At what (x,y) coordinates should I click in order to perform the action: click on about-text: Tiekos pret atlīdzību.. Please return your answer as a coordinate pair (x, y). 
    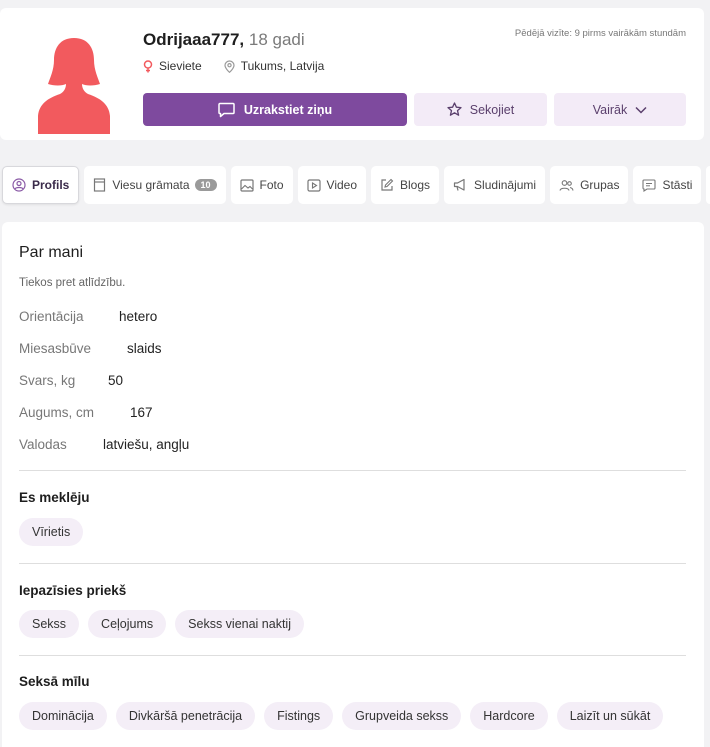
    Looking at the image, I should click on (72, 283).